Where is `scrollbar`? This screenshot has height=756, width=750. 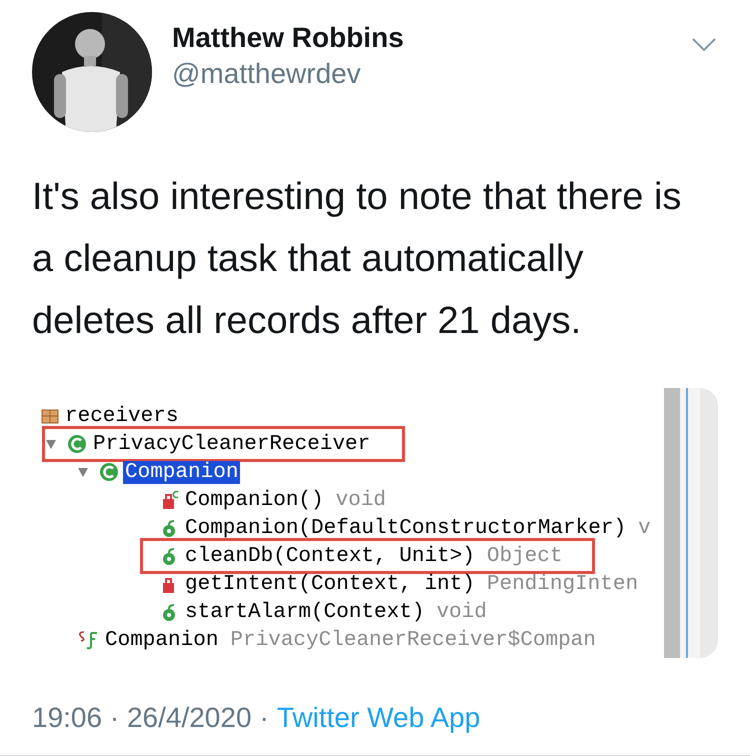 scrollbar is located at coordinates (691, 523).